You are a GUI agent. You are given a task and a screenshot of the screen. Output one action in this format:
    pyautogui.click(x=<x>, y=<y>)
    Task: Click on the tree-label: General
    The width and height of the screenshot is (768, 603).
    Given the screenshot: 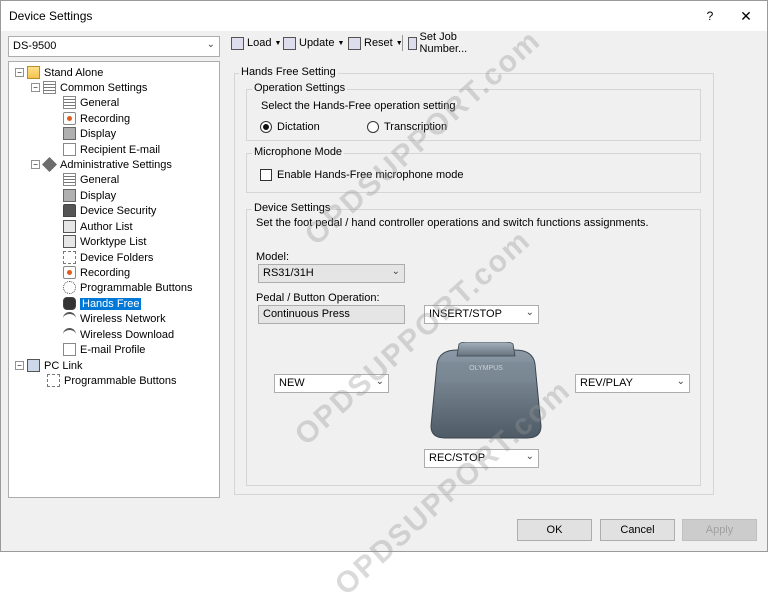 What is the action you would take?
    pyautogui.click(x=100, y=102)
    